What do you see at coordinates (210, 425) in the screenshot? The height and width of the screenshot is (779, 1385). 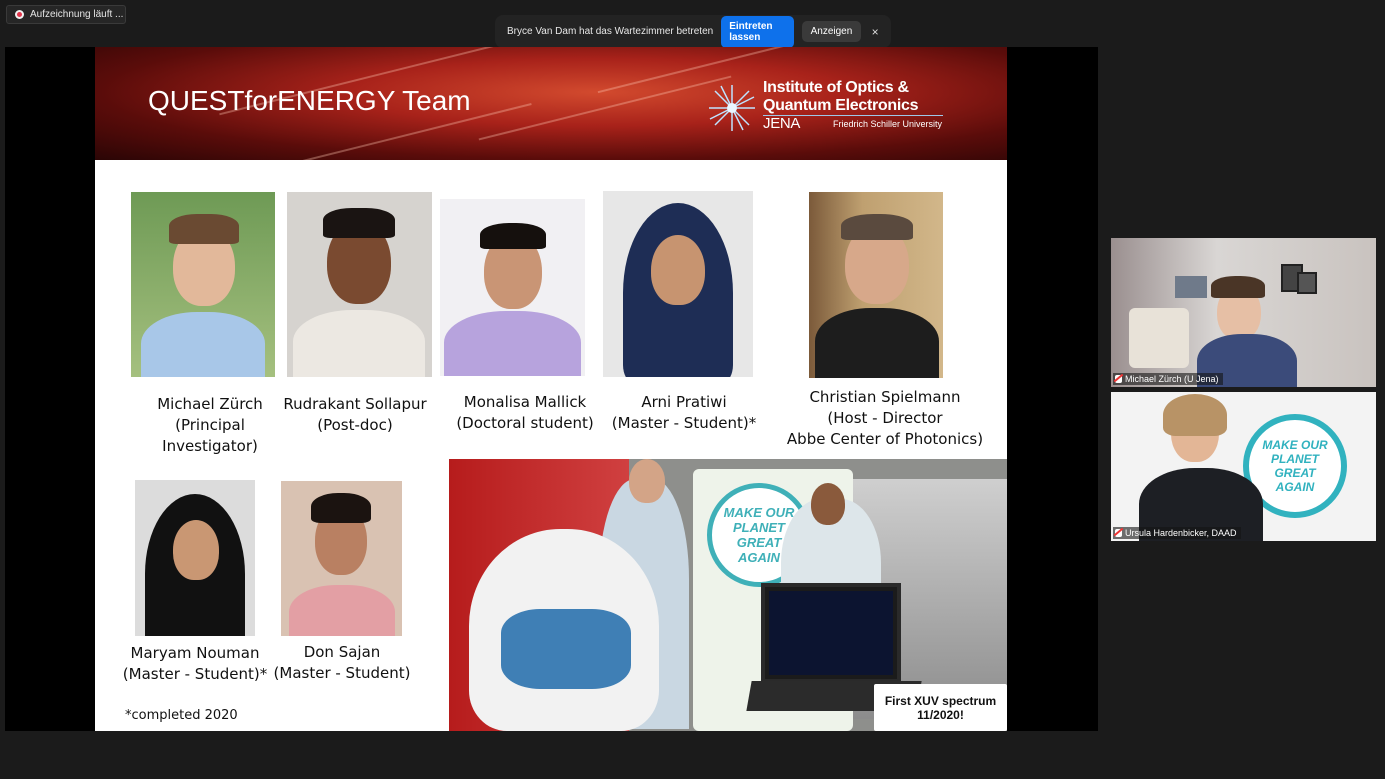 I see `caption-michael-zurch: Michael Zürch (Principal Investigator)` at bounding box center [210, 425].